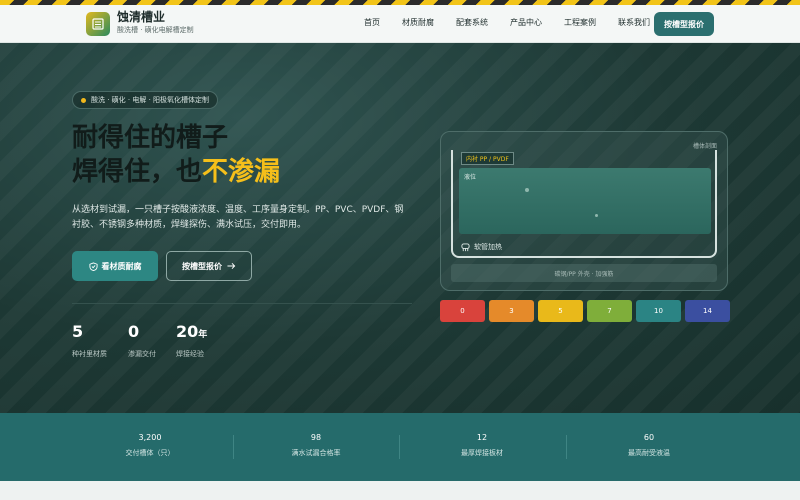 The width and height of the screenshot is (800, 500). I want to click on hero-chip: 酸洗 · 磺化 · 电解 · 阳极氧化槽体定制, so click(145, 100).